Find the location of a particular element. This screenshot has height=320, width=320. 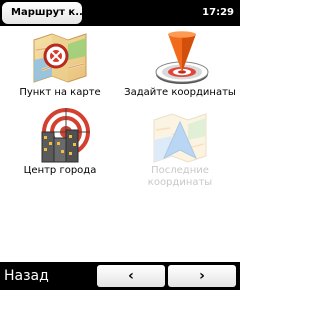

next-page-button: › is located at coordinates (202, 276).